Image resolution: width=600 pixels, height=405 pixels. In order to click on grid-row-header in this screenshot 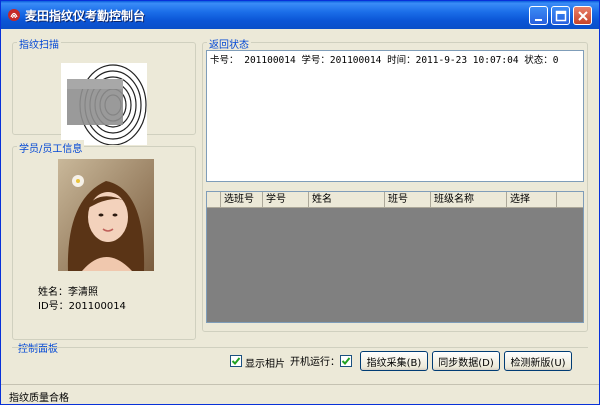, I will do `click(214, 200)`.